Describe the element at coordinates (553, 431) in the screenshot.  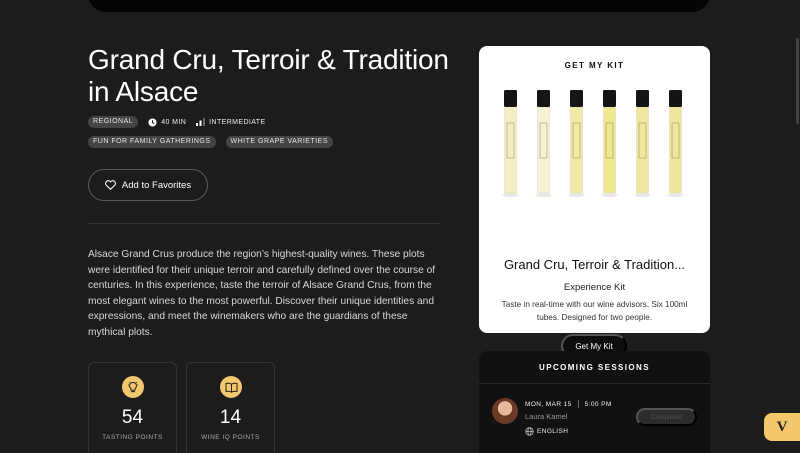
I see `session-language-text: ENGLISH` at that location.